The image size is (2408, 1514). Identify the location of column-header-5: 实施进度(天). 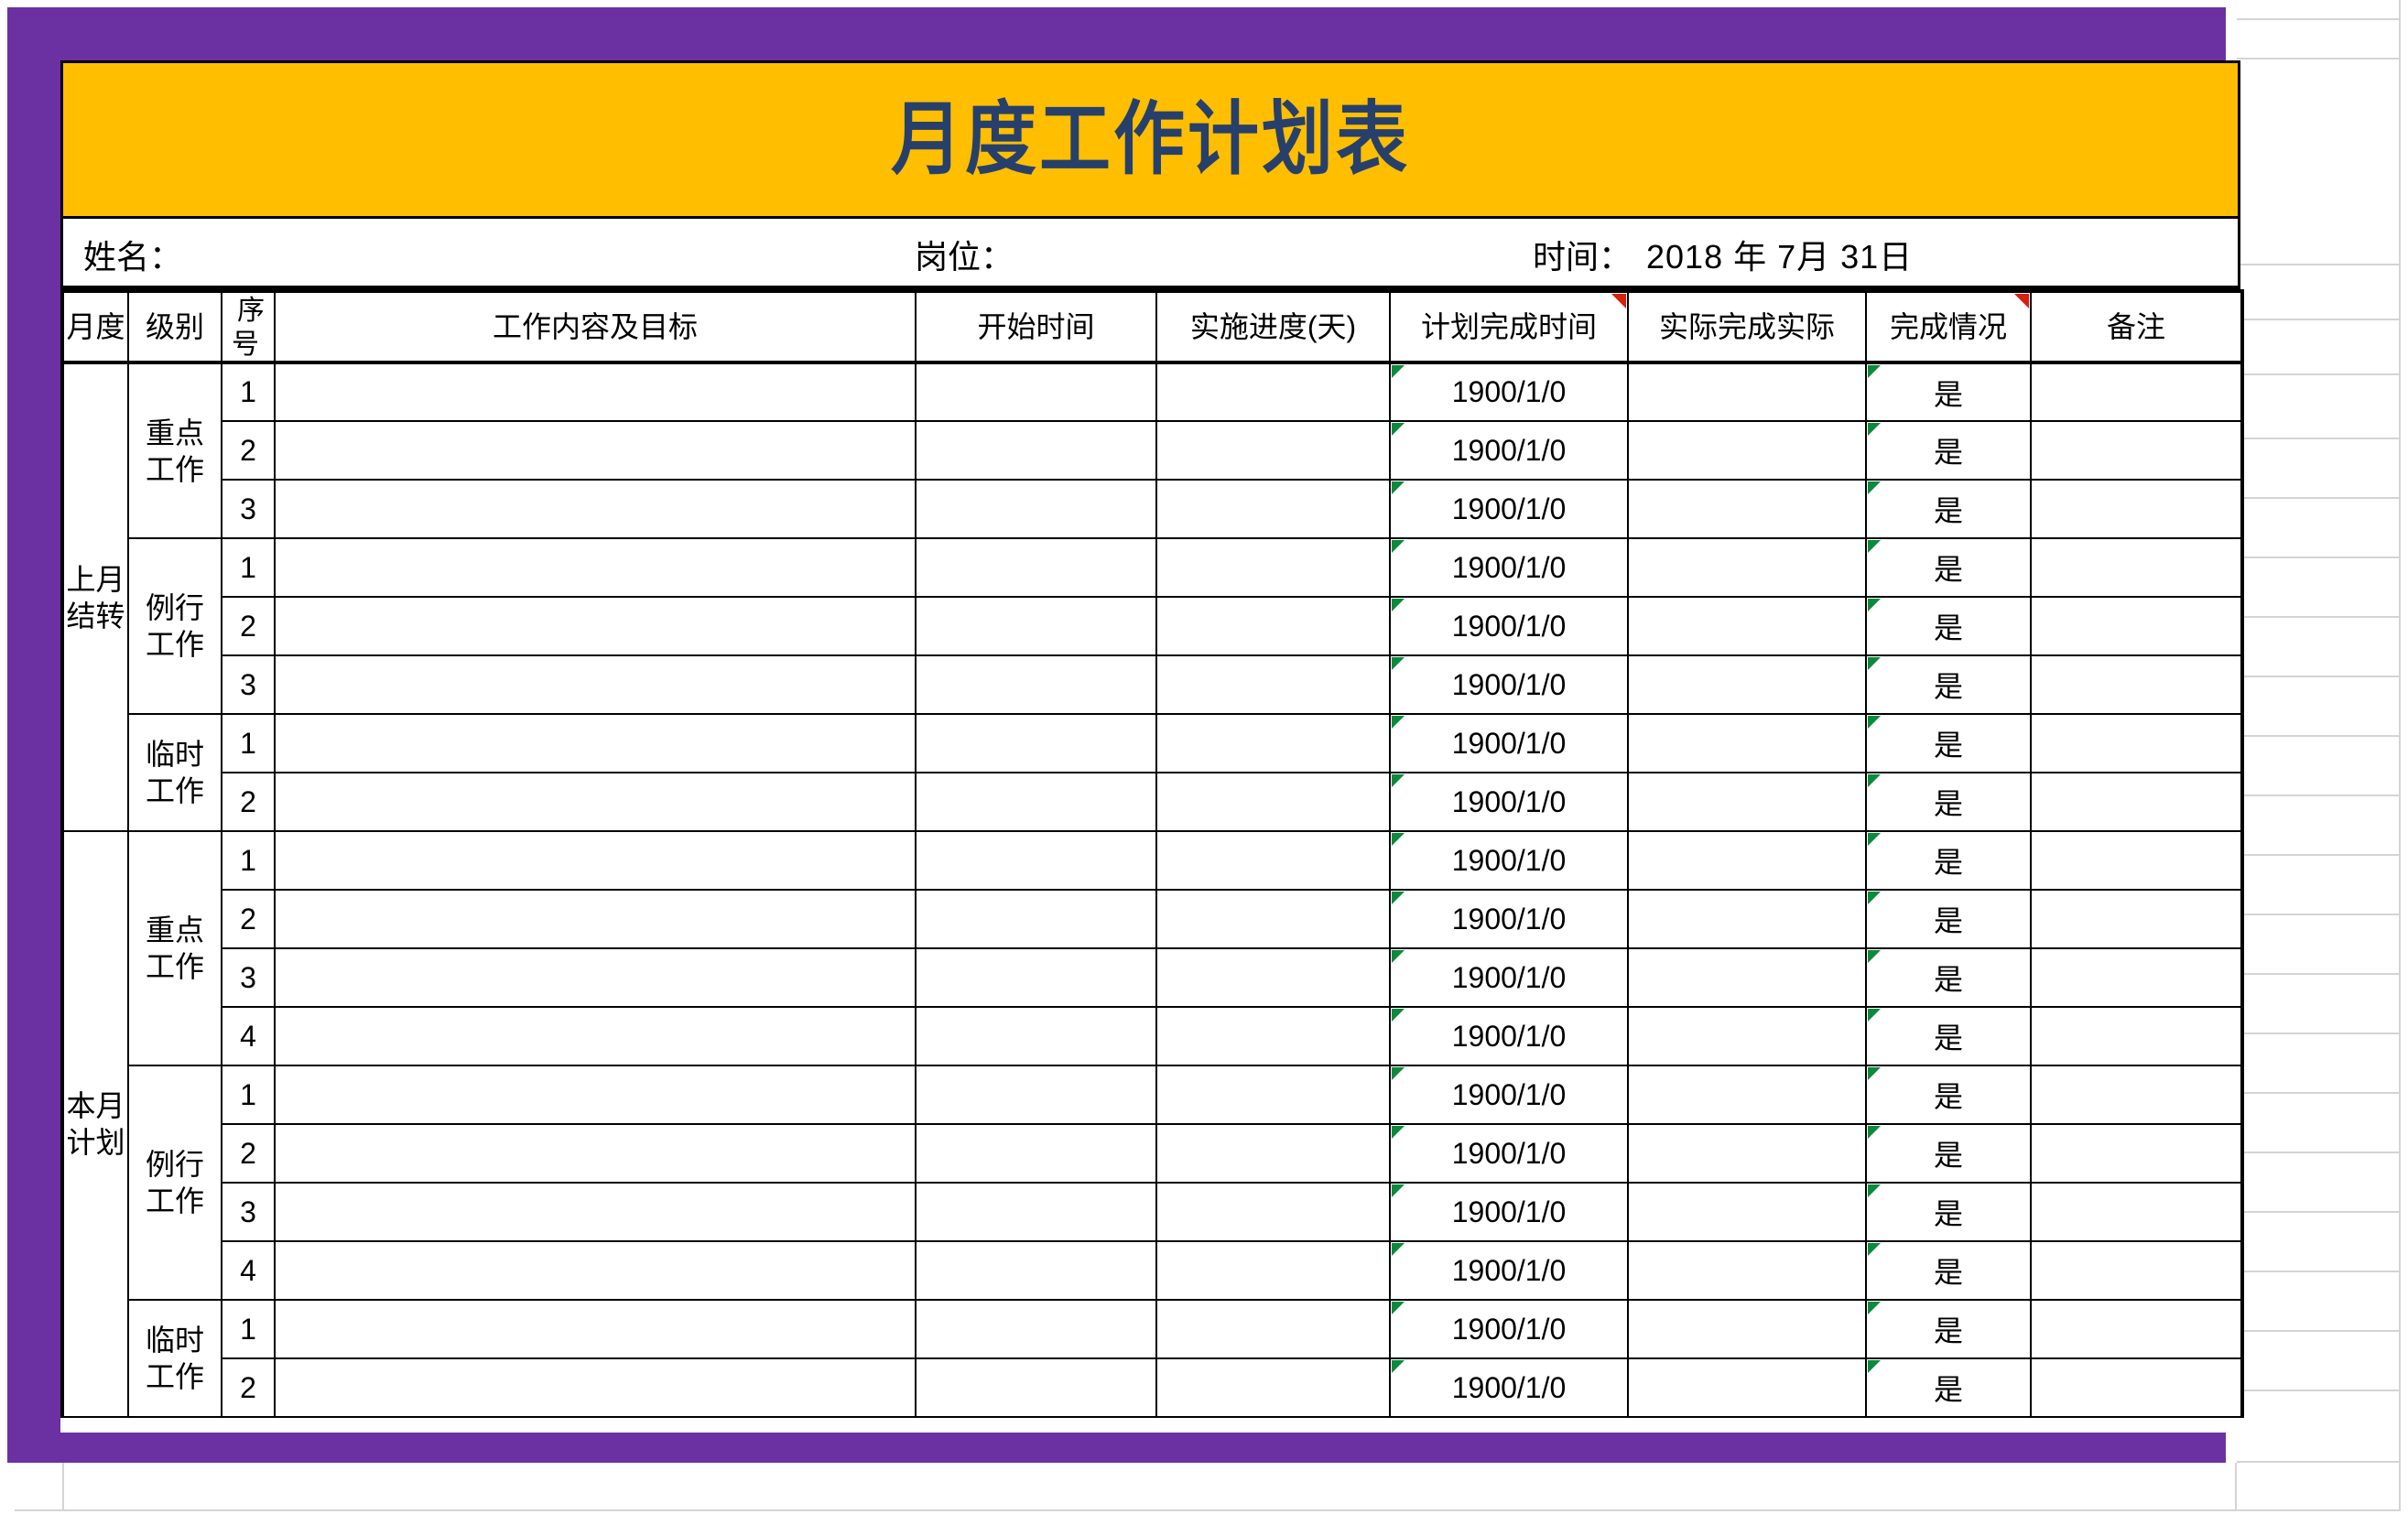
(1273, 326).